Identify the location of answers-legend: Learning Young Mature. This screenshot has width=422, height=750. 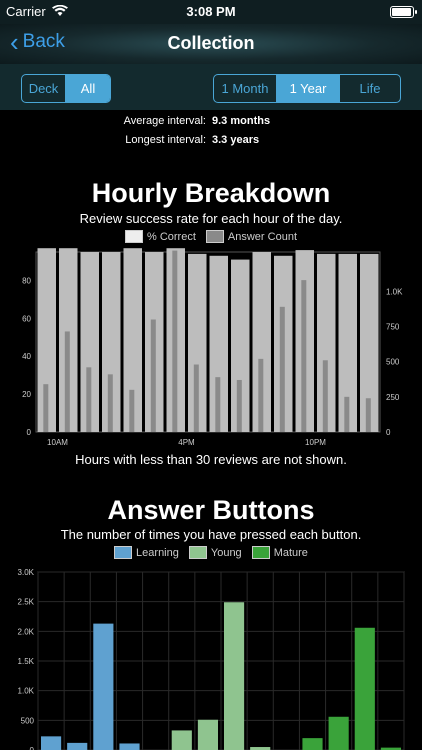
(211, 552).